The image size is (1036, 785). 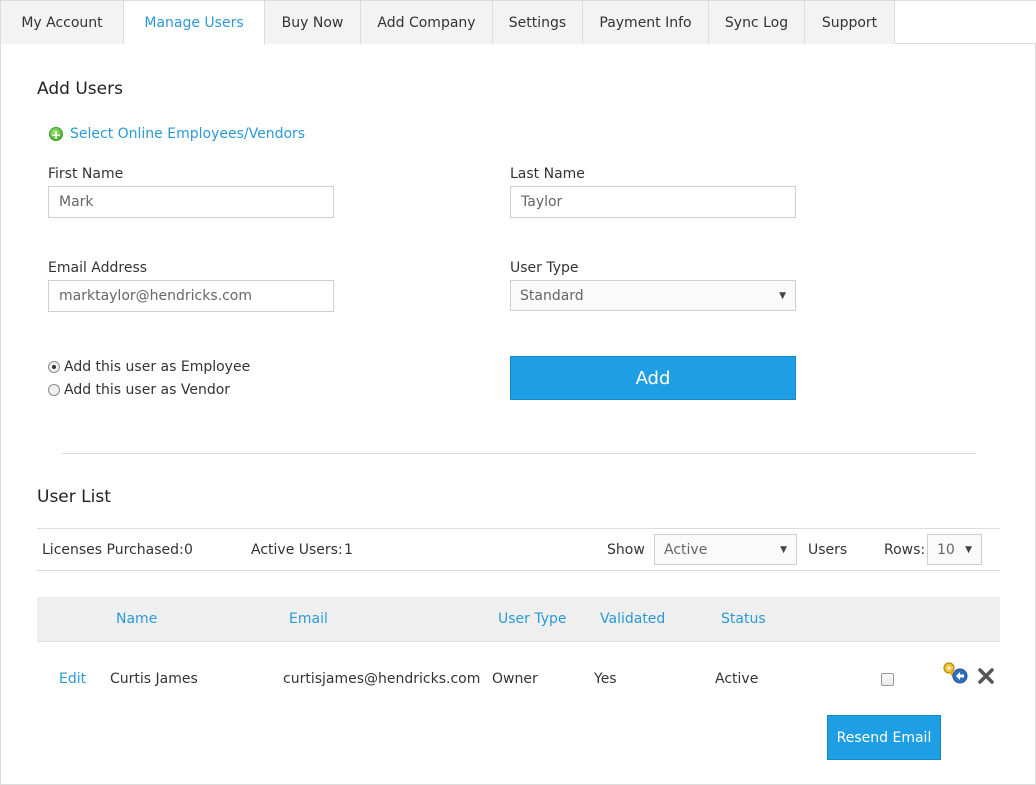 I want to click on radio-add-vendor: Add this user as Vendor, so click(x=139, y=390).